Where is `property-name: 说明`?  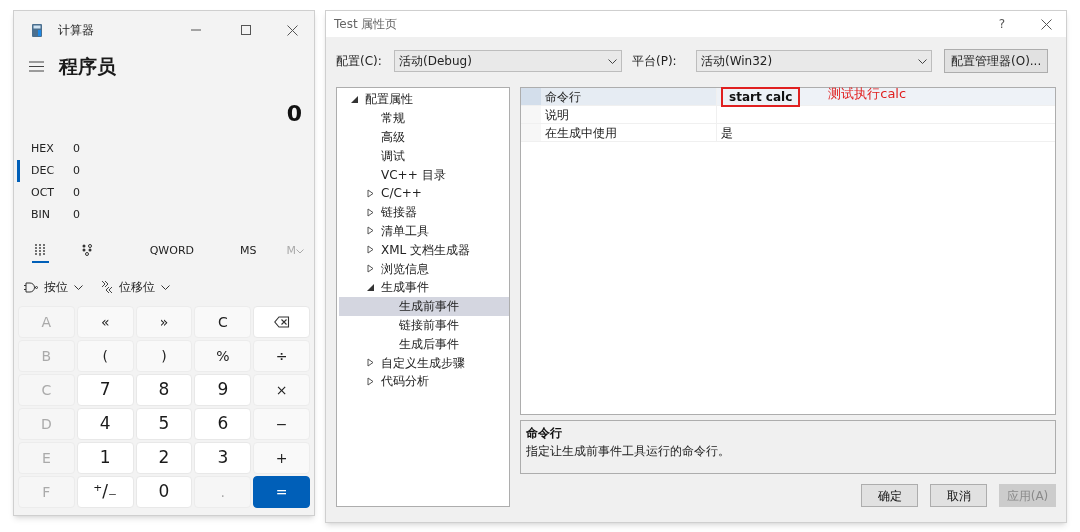
property-name: 说明 is located at coordinates (629, 114).